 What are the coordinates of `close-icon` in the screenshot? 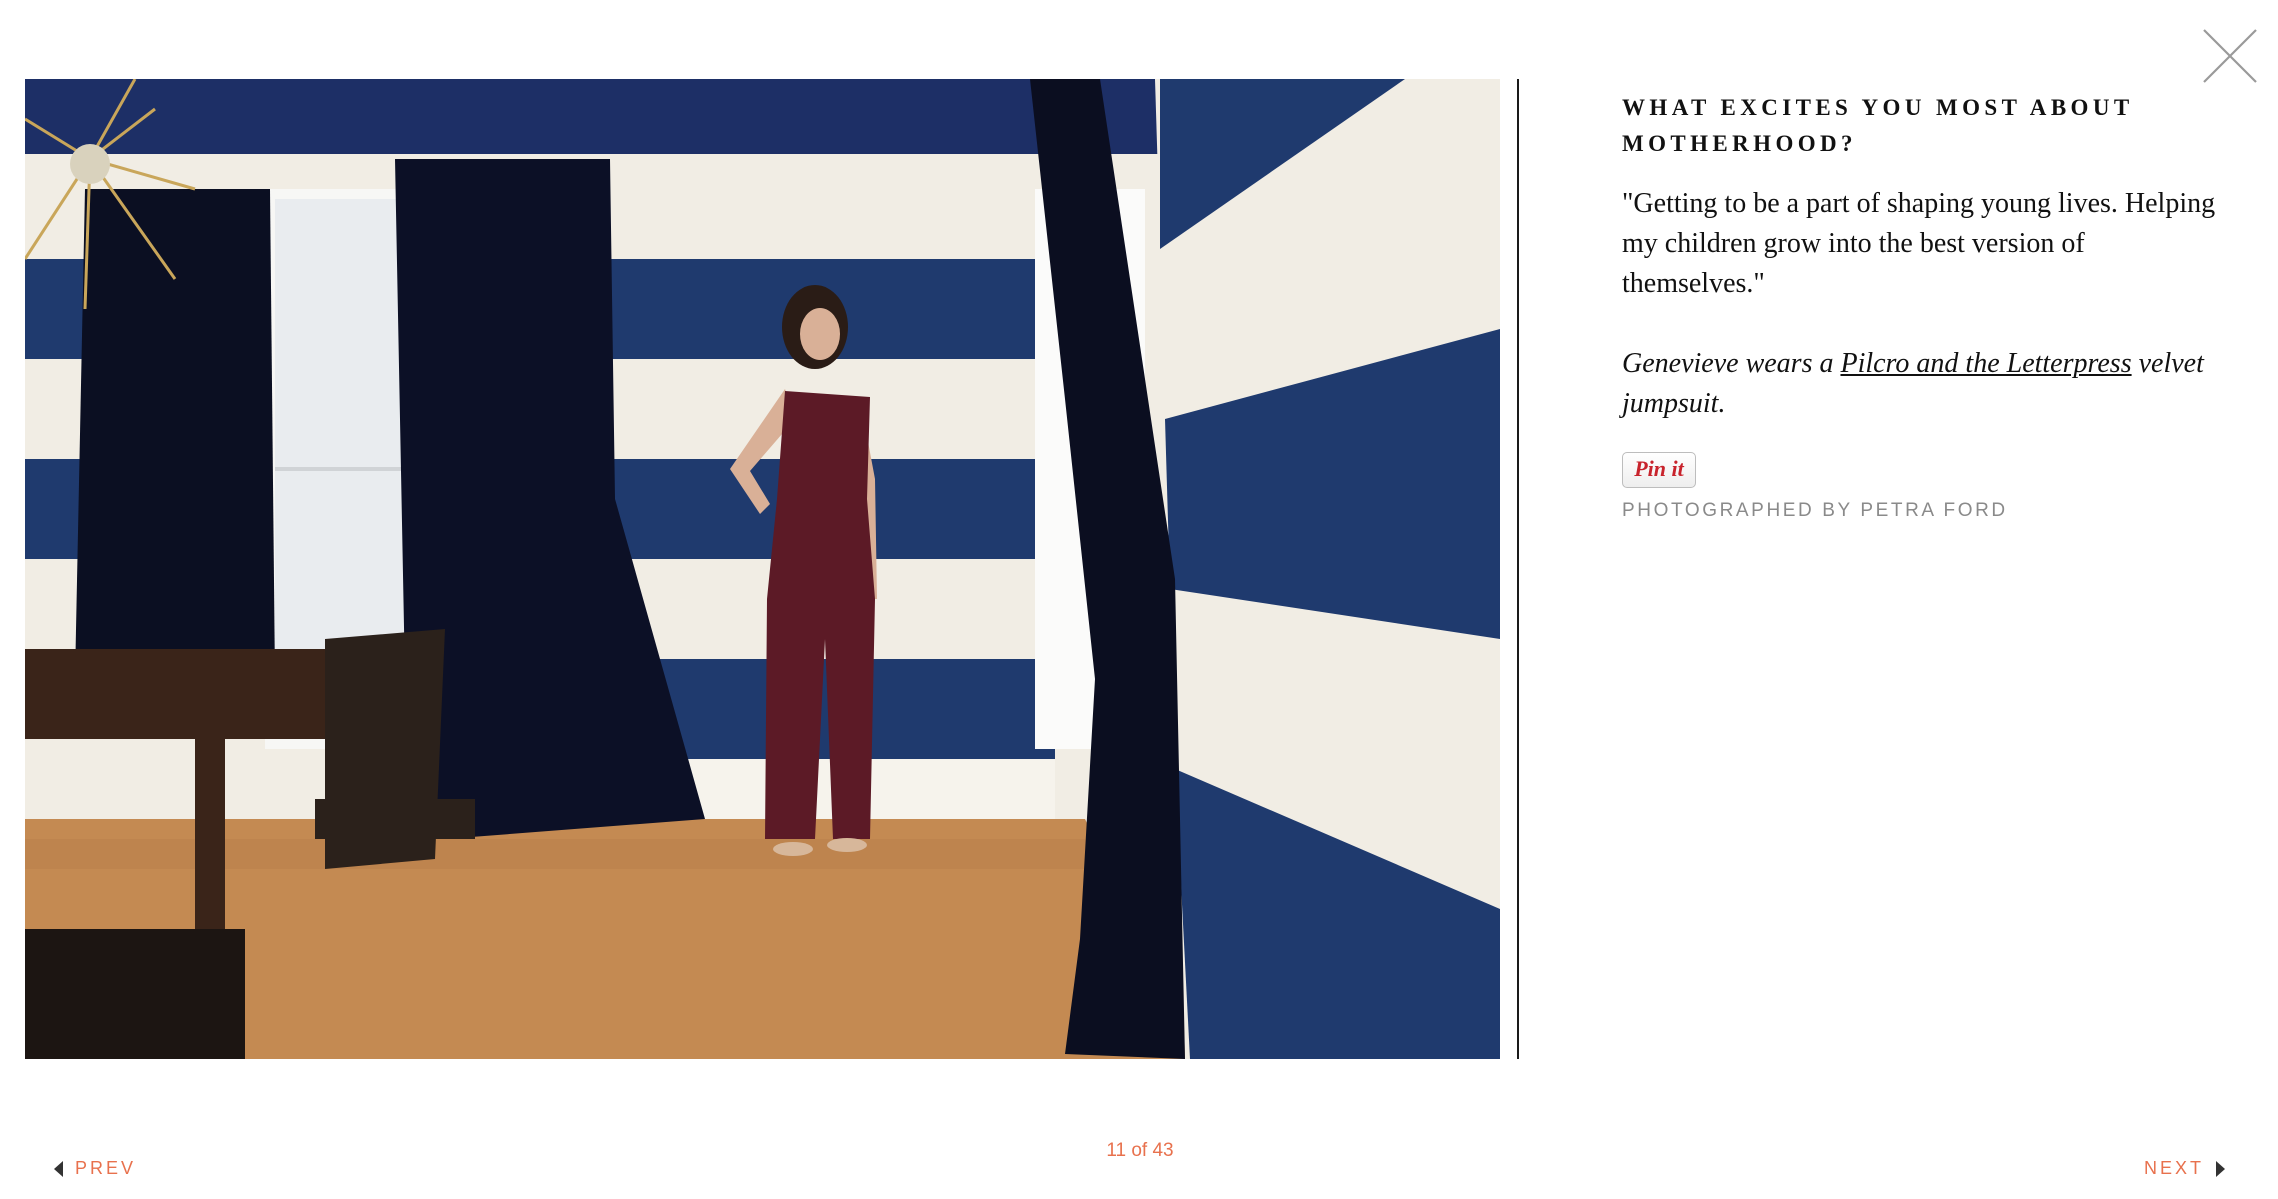 It's located at (2230, 56).